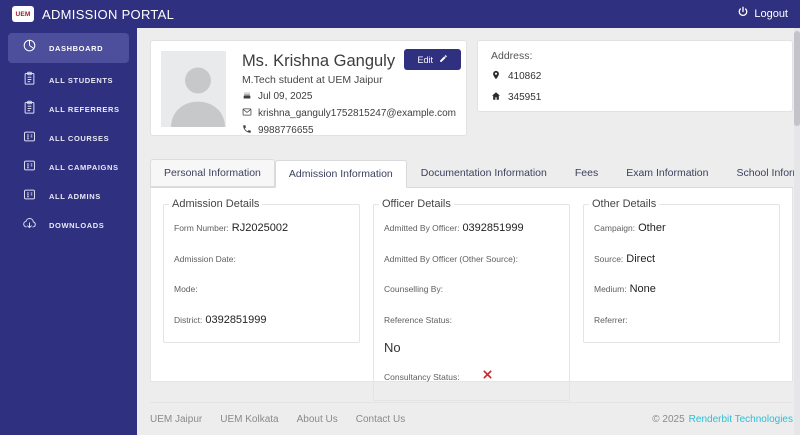 The width and height of the screenshot is (800, 435). What do you see at coordinates (454, 228) in the screenshot?
I see `detail-row: Admitted By Officer: 0392851999` at bounding box center [454, 228].